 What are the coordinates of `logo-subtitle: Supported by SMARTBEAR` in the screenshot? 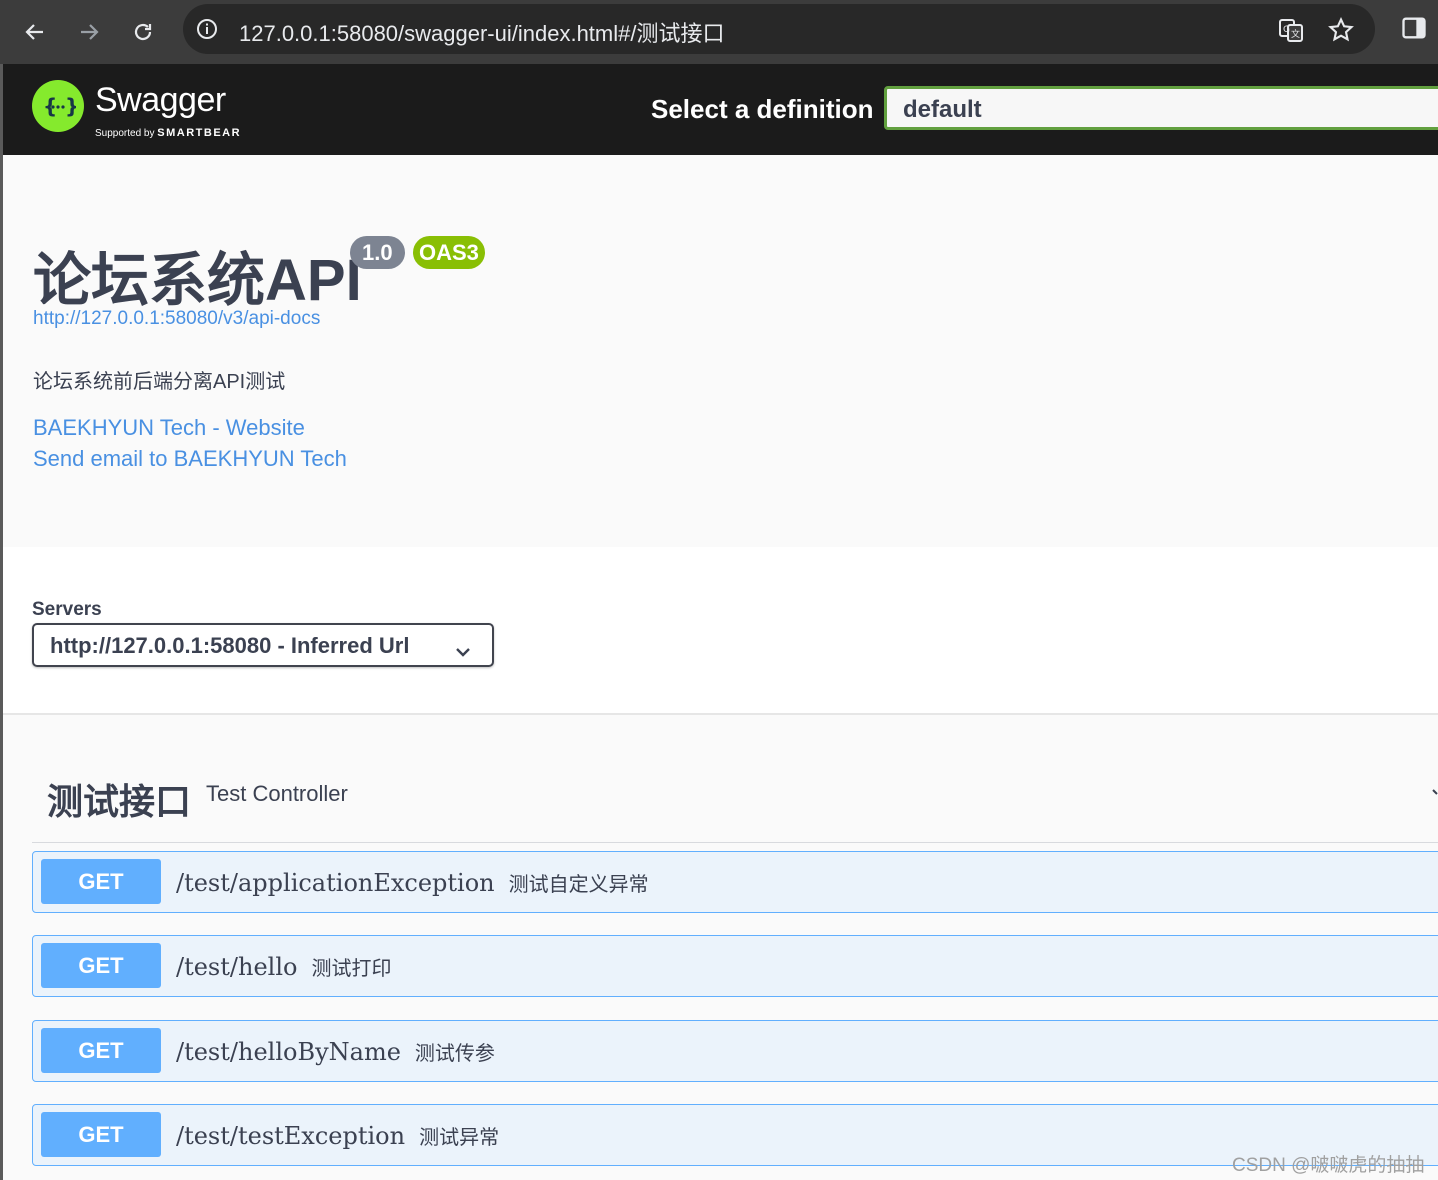 It's located at (168, 133).